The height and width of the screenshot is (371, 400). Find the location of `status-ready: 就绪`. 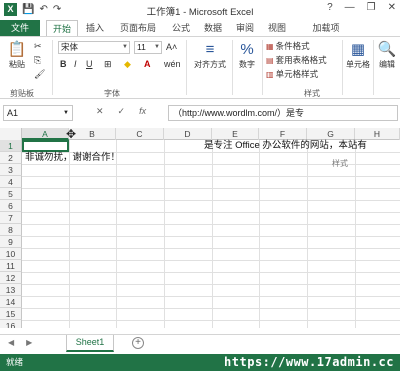

status-ready: 就绪 is located at coordinates (15, 362).